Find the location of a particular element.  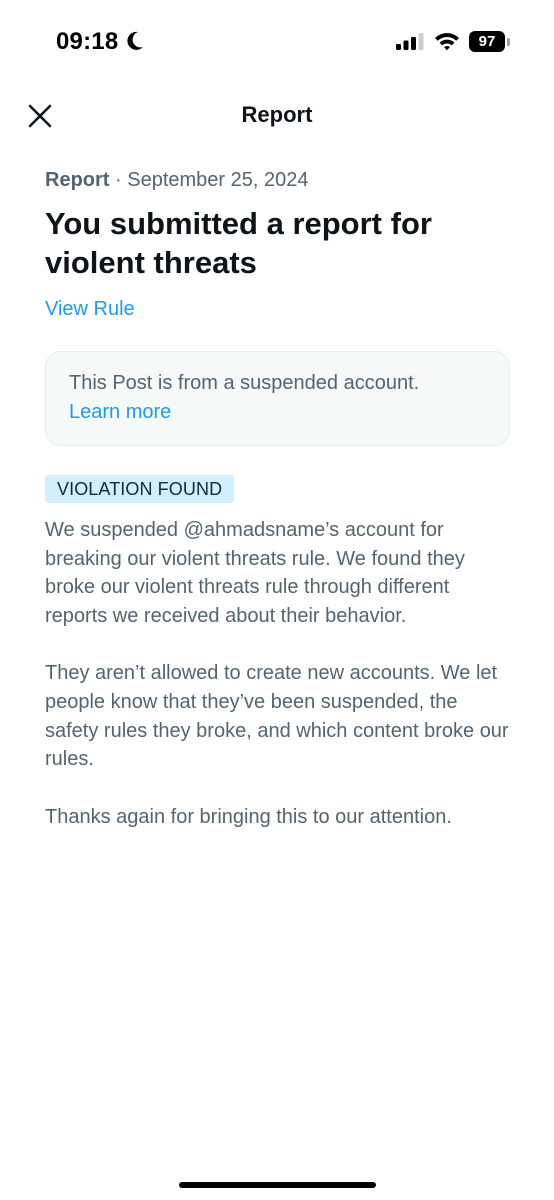

report-meta: Report · September 25, 2024 is located at coordinates (277, 180).